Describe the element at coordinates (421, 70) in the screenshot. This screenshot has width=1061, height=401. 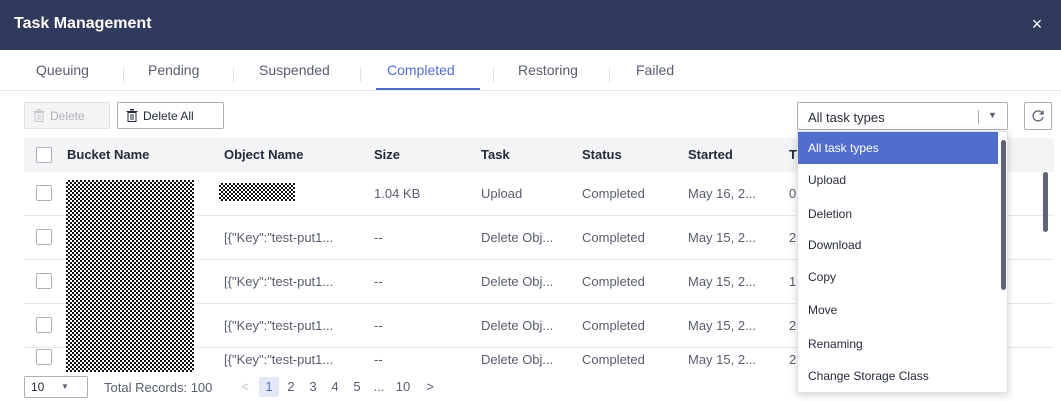
I see `tab-completed: Completed` at that location.